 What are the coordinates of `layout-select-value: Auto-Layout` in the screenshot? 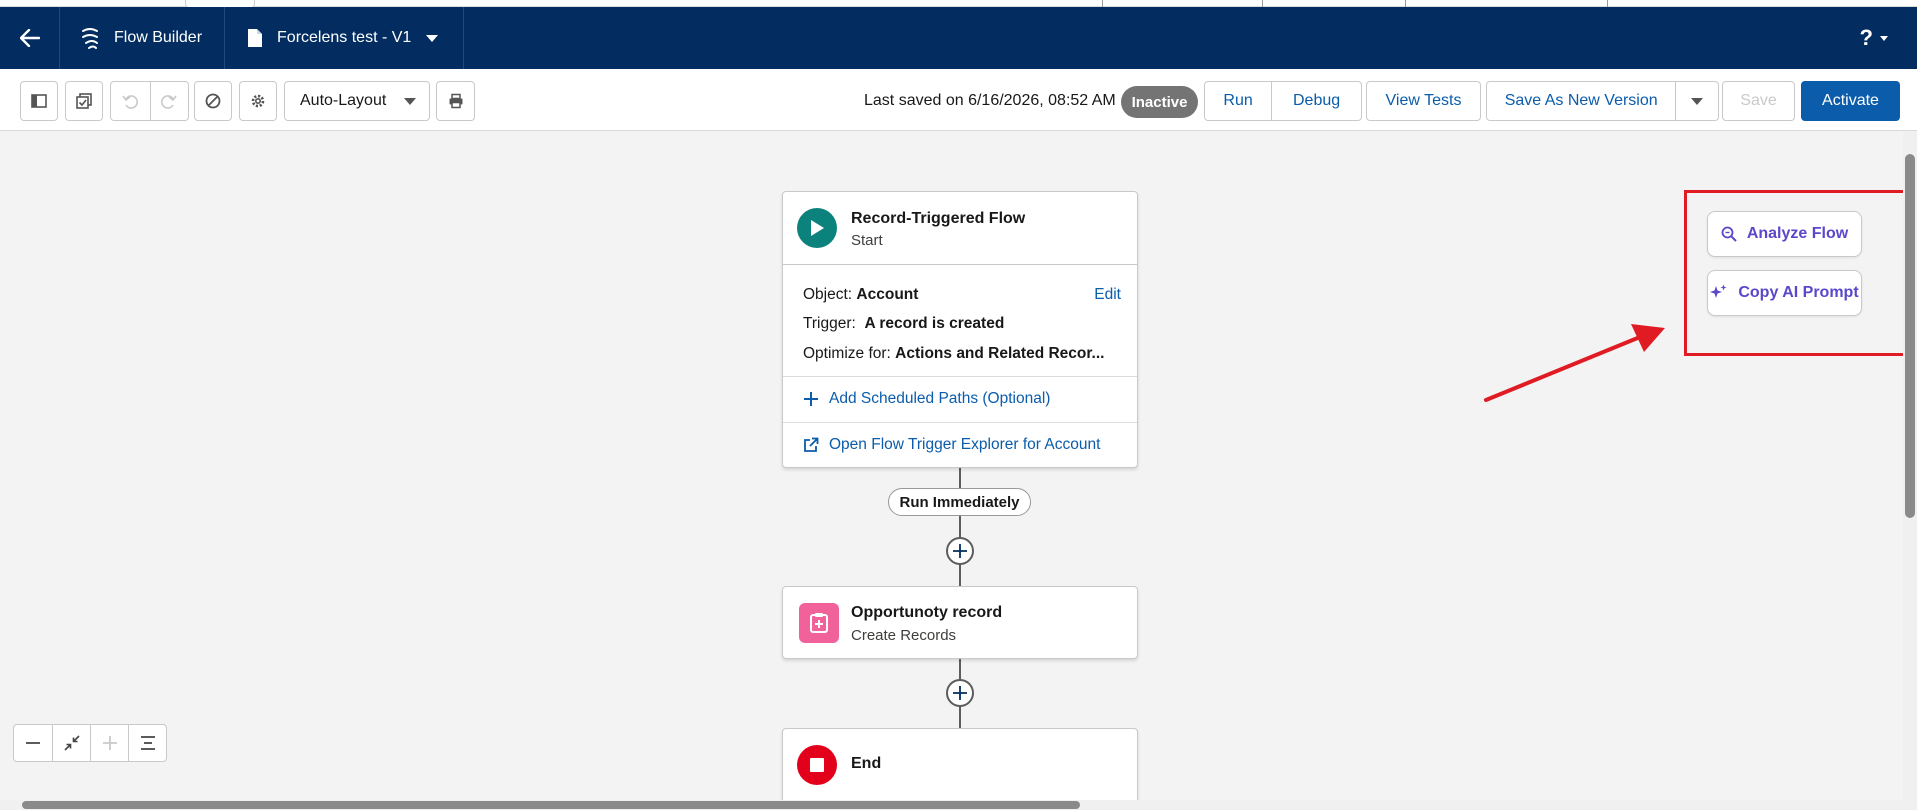 It's located at (343, 100).